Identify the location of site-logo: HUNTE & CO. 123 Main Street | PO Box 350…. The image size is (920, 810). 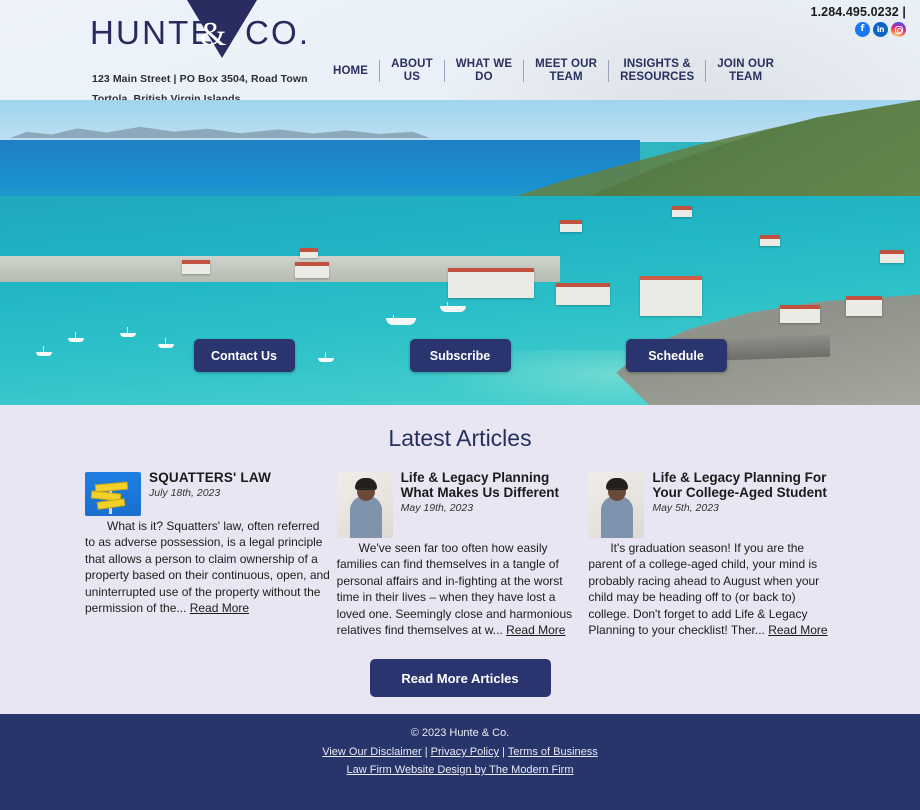
(203, 50).